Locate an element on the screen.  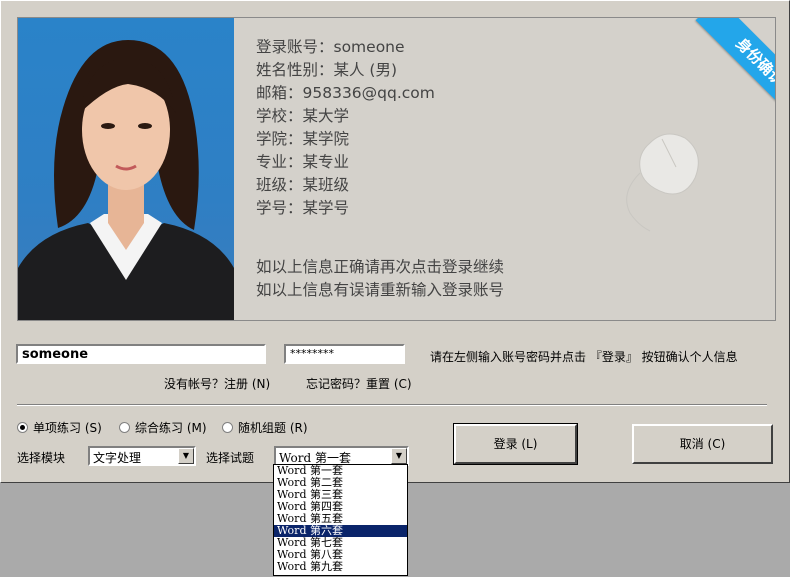
email-line: 邮箱：958336@qq.com is located at coordinates (345, 93).